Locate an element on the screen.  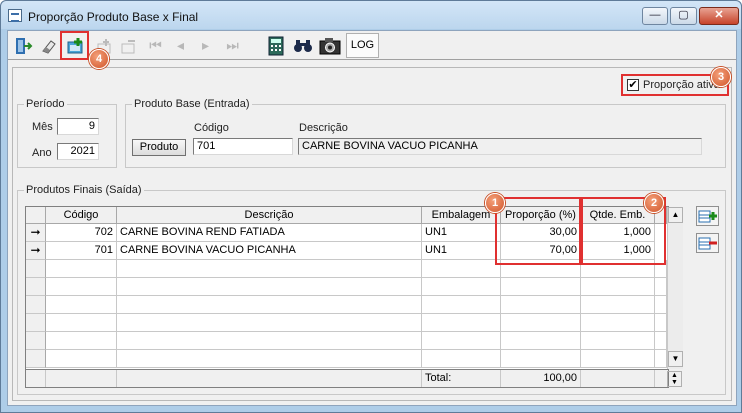
camera-icon is located at coordinates (329, 46).